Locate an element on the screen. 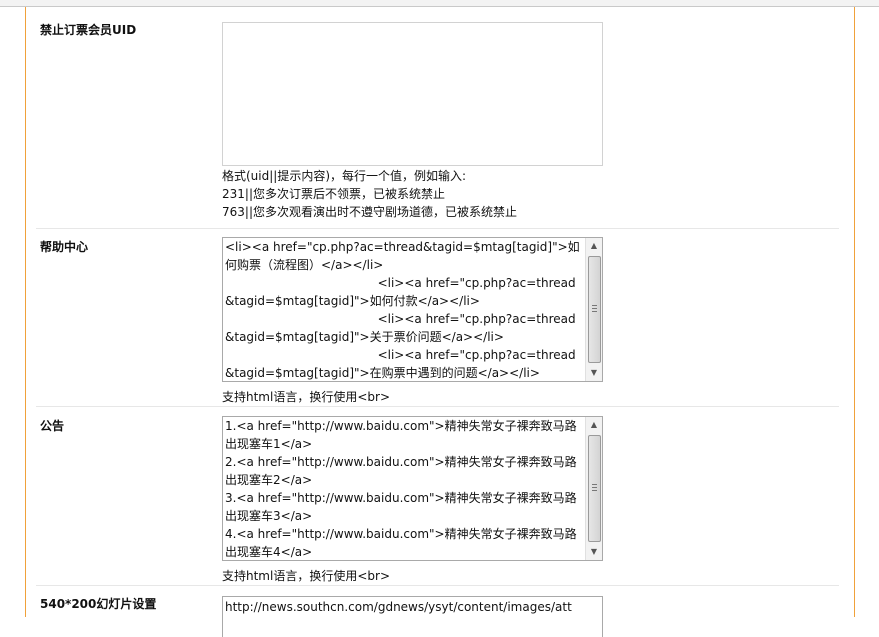 This screenshot has width=879, height=637. ban-uid-label: 禁止订票会员UID is located at coordinates (88, 30).